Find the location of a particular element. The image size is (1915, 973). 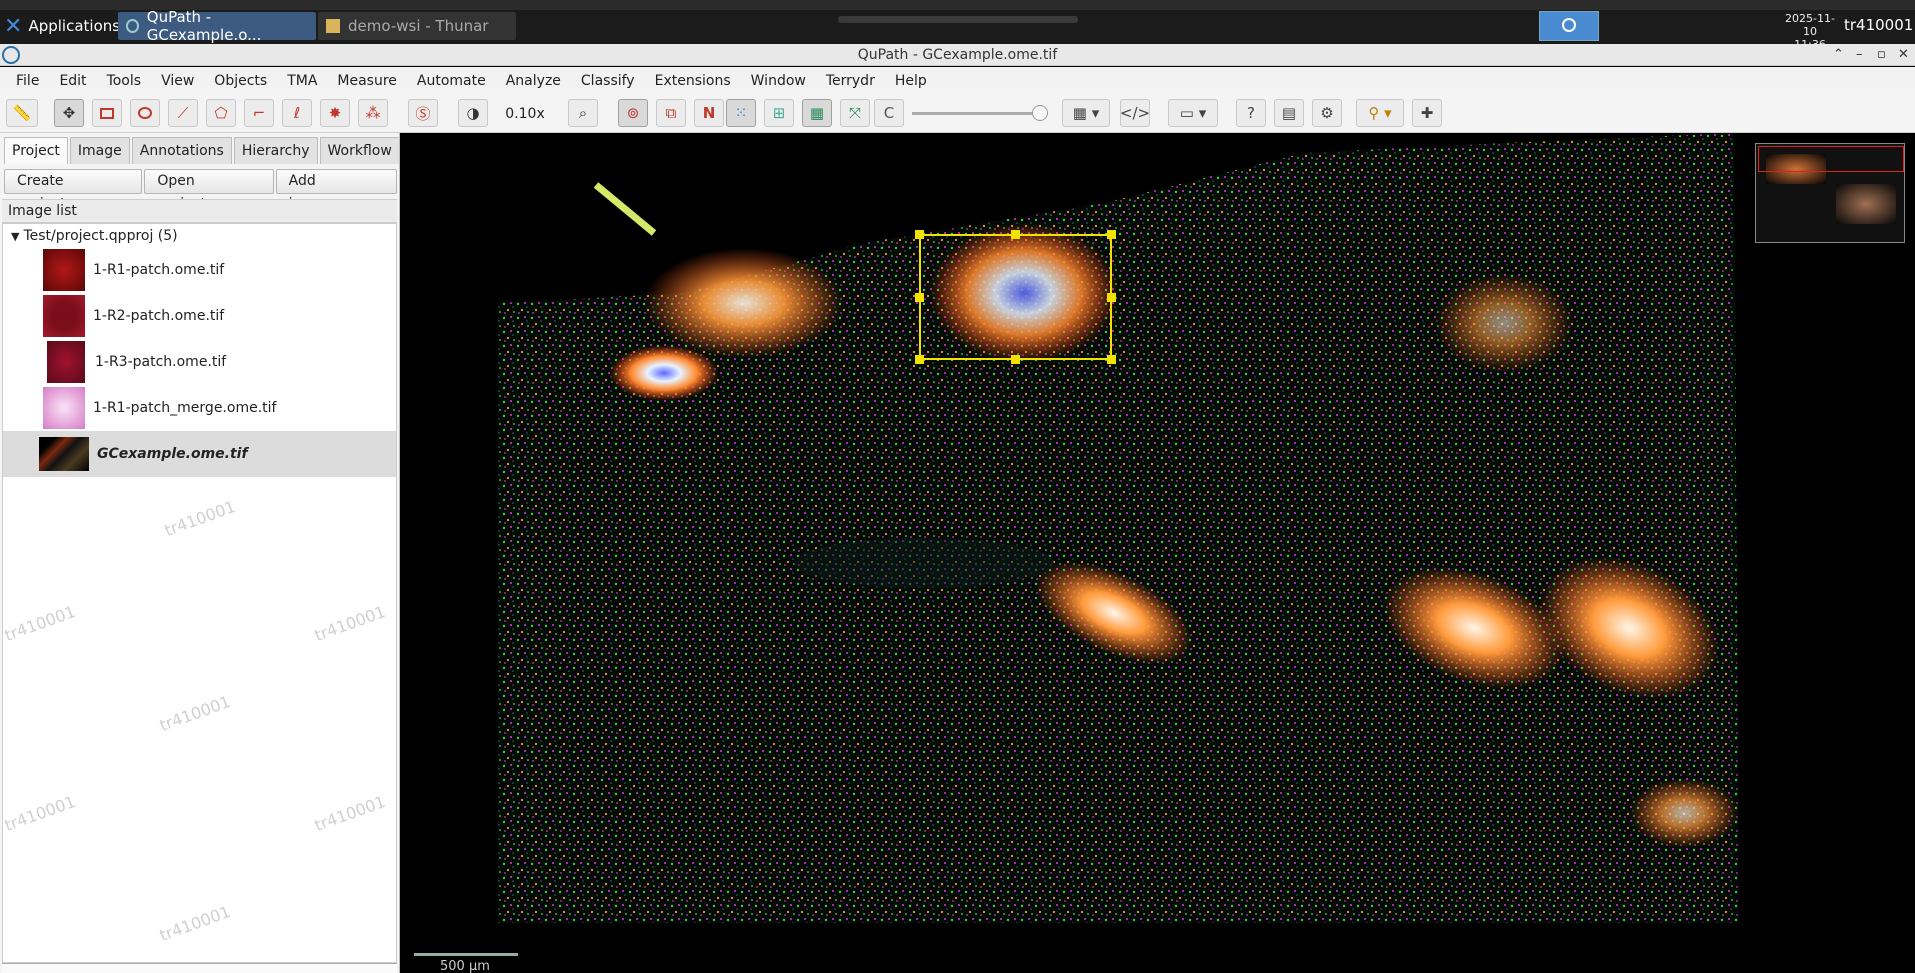

search-icon is located at coordinates (1569, 25).